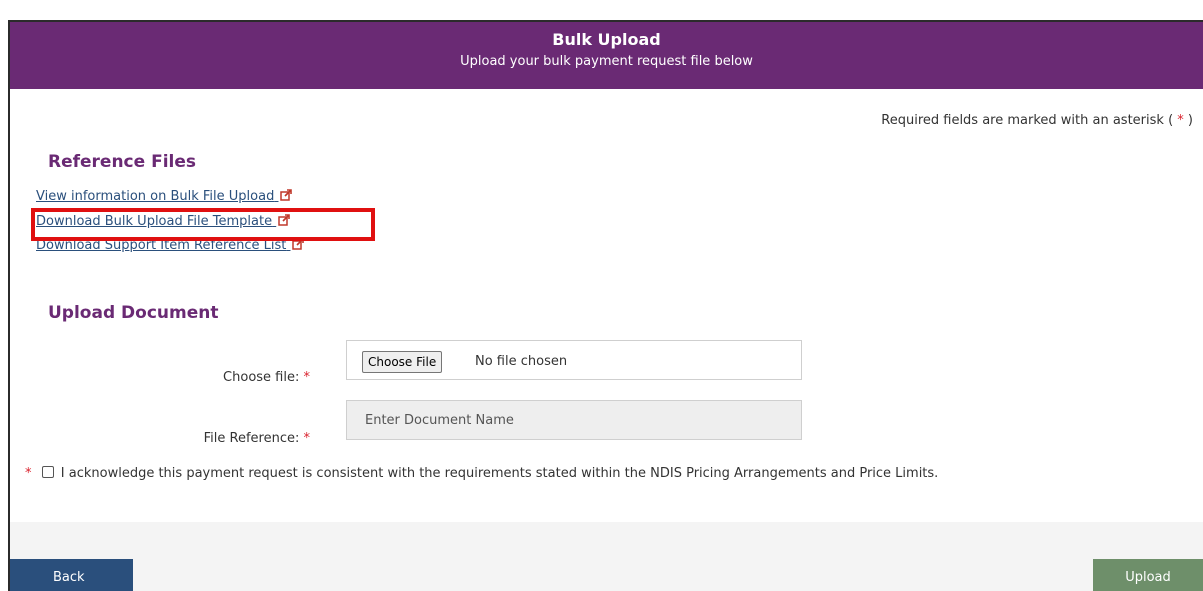 This screenshot has width=1203, height=591. Describe the element at coordinates (203, 224) in the screenshot. I see `highlight-box` at that location.